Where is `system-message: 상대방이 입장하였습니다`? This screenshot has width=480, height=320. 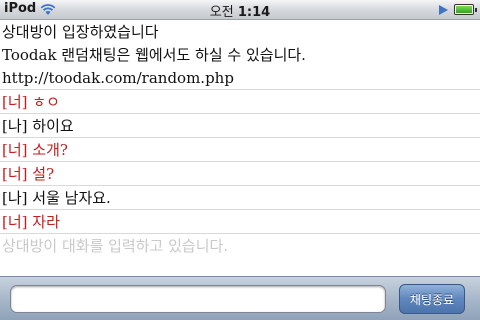
system-message: 상대방이 입장하였습니다 is located at coordinates (80, 32).